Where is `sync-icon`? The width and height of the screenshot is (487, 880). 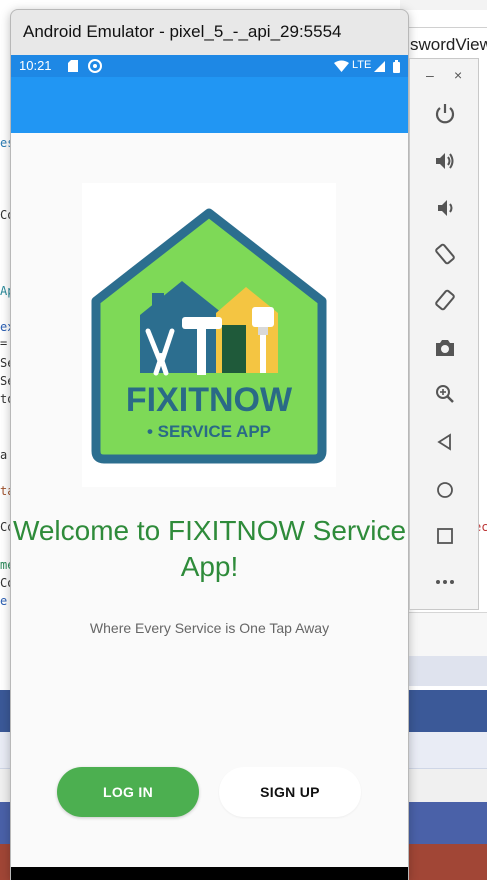 sync-icon is located at coordinates (95, 66).